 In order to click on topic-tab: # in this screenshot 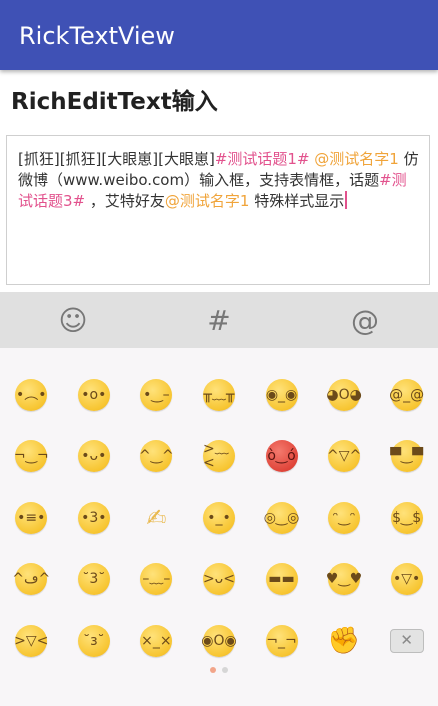, I will do `click(219, 320)`.